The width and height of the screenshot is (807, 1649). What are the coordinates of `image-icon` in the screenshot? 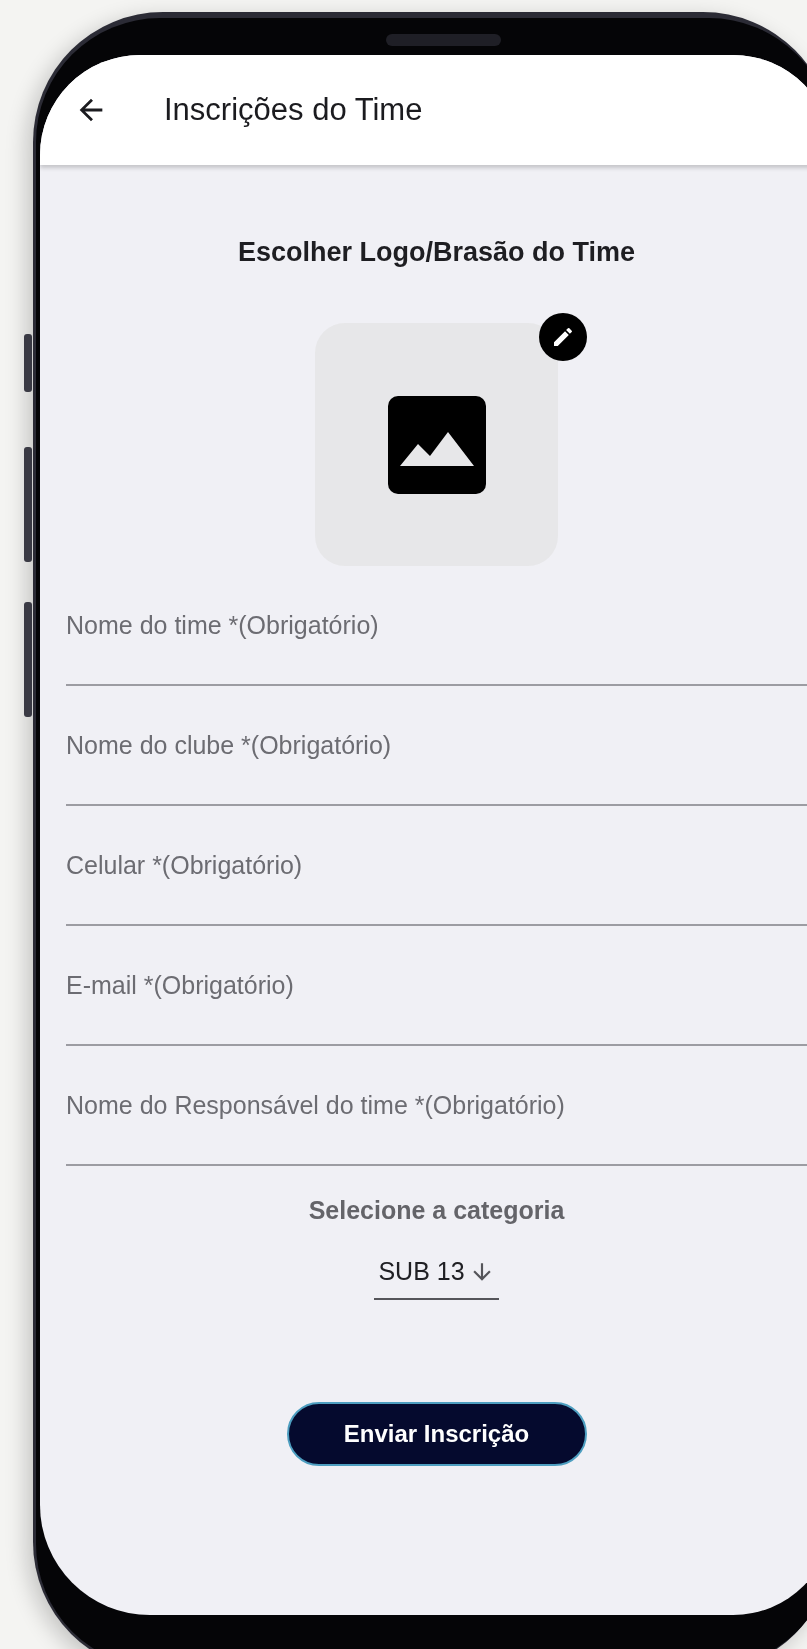 It's located at (436, 444).